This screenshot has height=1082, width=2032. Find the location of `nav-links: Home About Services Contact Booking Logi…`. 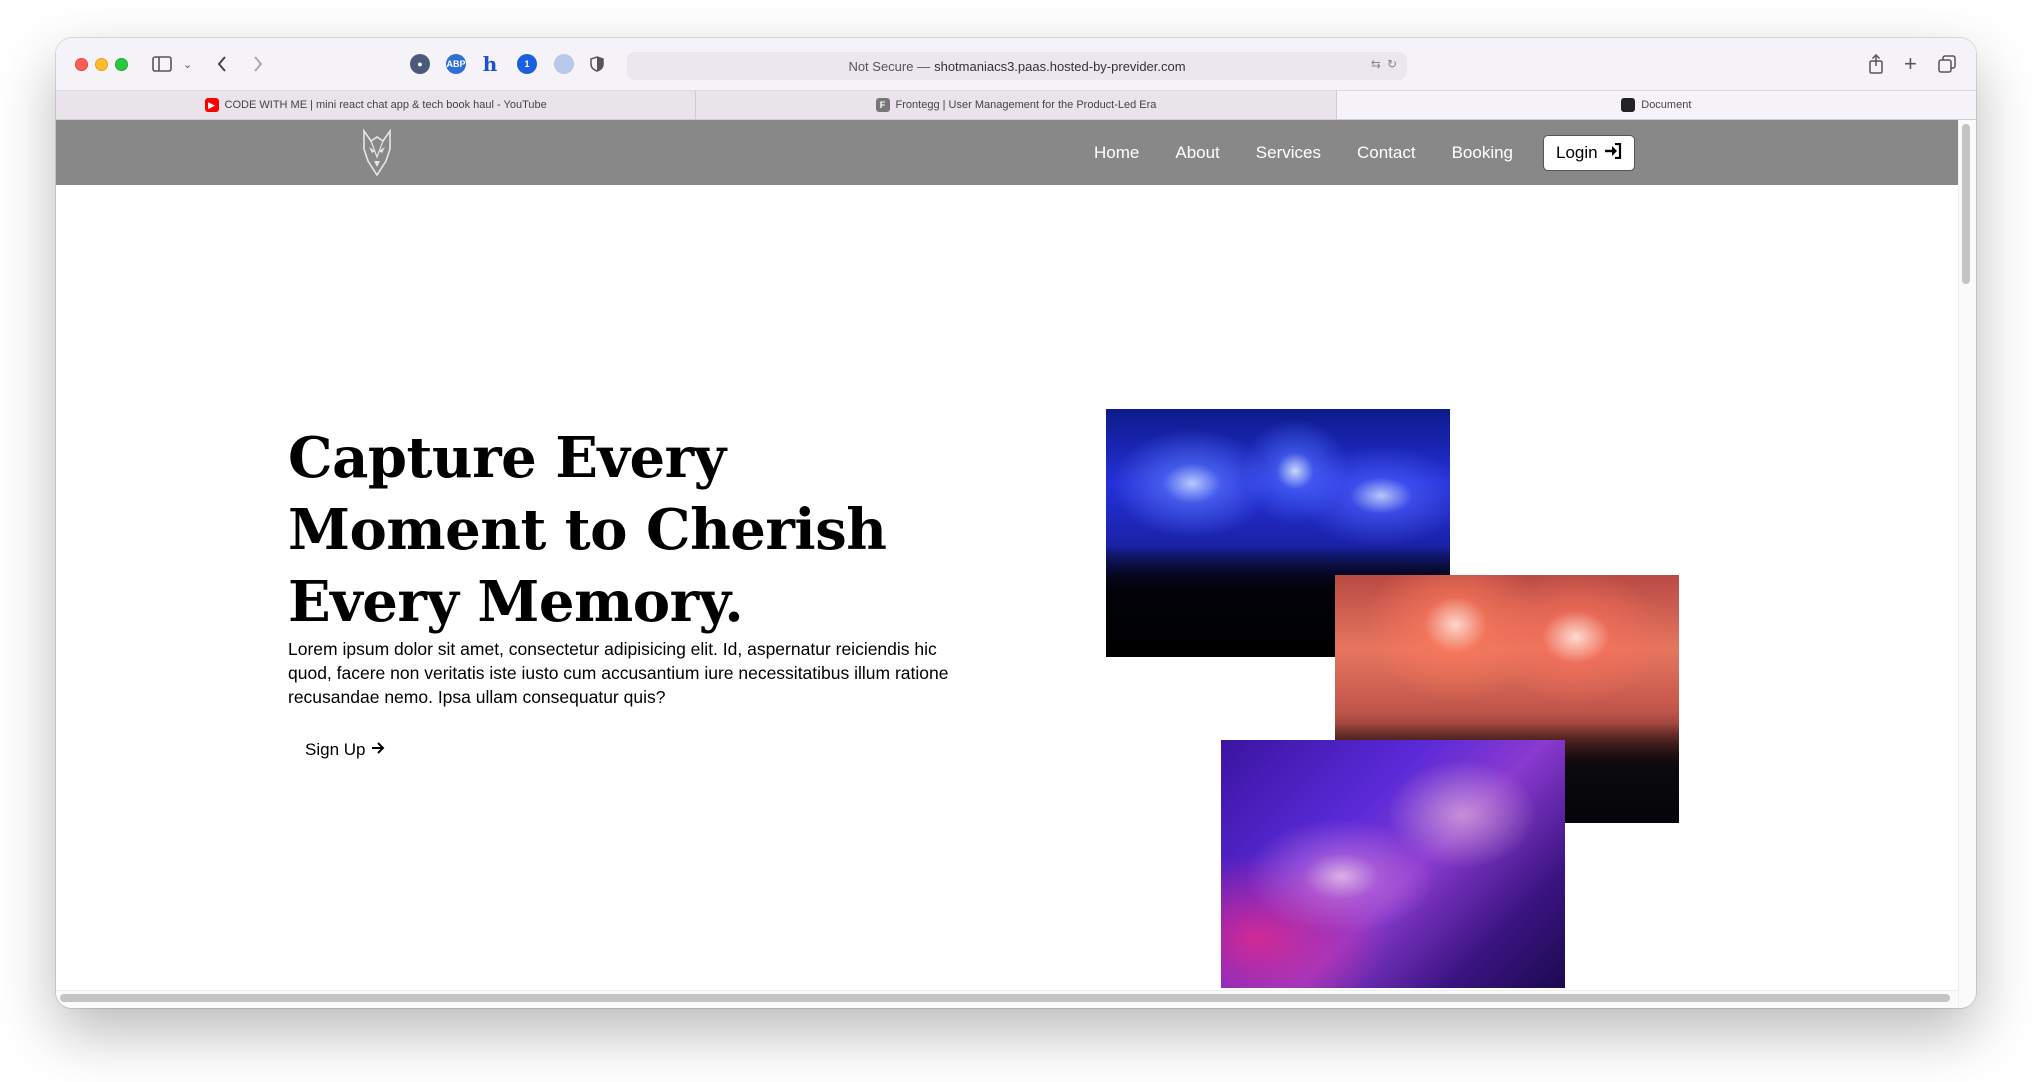

nav-links: Home About Services Contact Booking Logi… is located at coordinates (1364, 153).